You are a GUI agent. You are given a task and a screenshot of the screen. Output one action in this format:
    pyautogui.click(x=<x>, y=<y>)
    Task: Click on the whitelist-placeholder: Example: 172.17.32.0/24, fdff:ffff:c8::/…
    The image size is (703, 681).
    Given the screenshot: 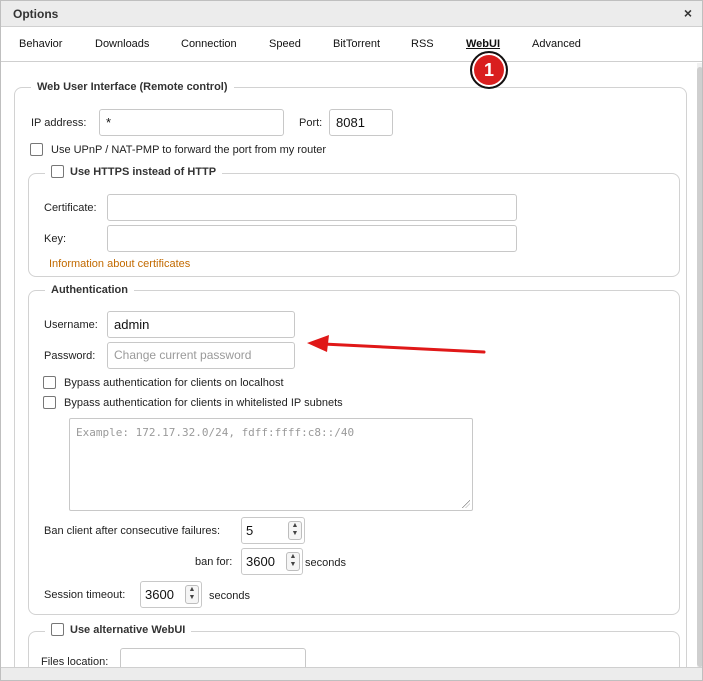 What is the action you would take?
    pyautogui.click(x=215, y=432)
    